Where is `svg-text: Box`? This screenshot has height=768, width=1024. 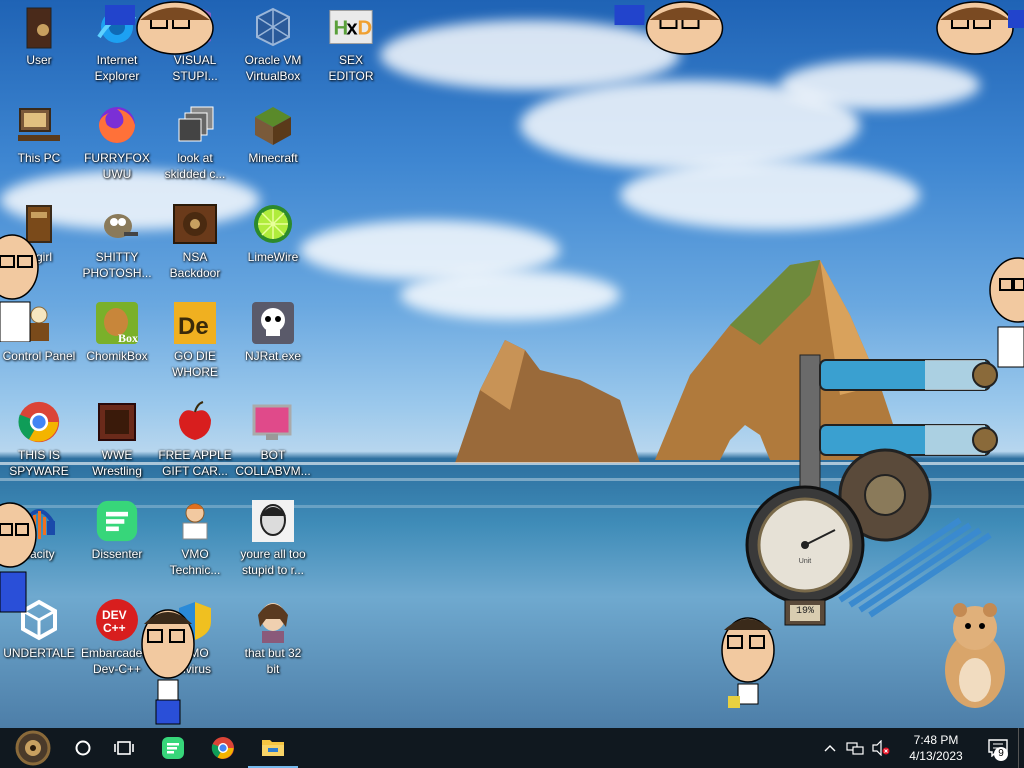 svg-text: Box is located at coordinates (128, 338).